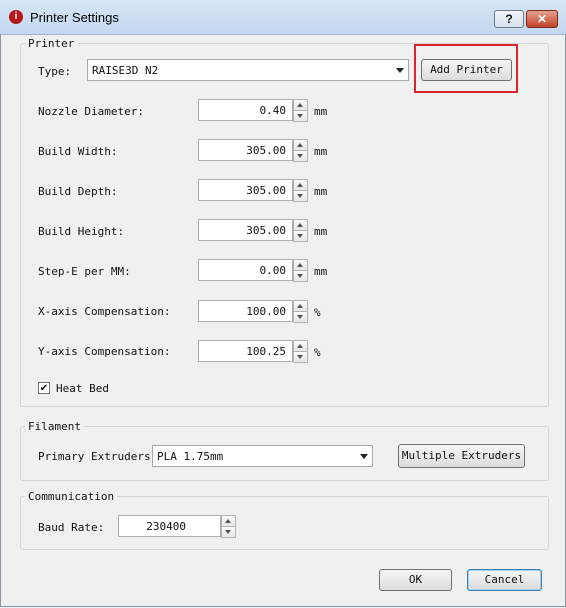  I want to click on build-width-input: 305.00, so click(245, 150).